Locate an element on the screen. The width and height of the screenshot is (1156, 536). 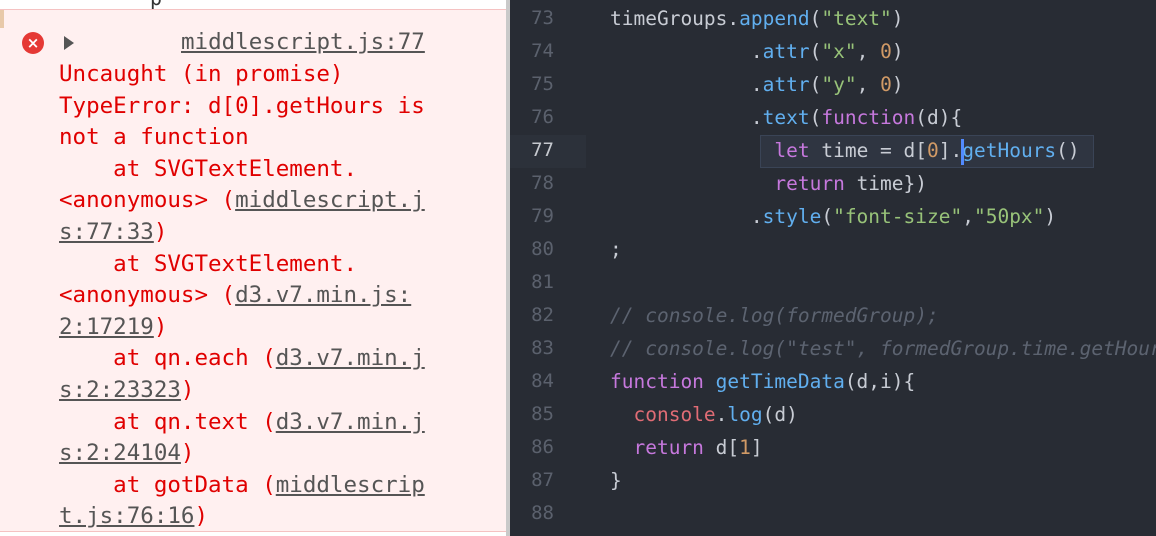
code-token: (d,i){ is located at coordinates (880, 381).